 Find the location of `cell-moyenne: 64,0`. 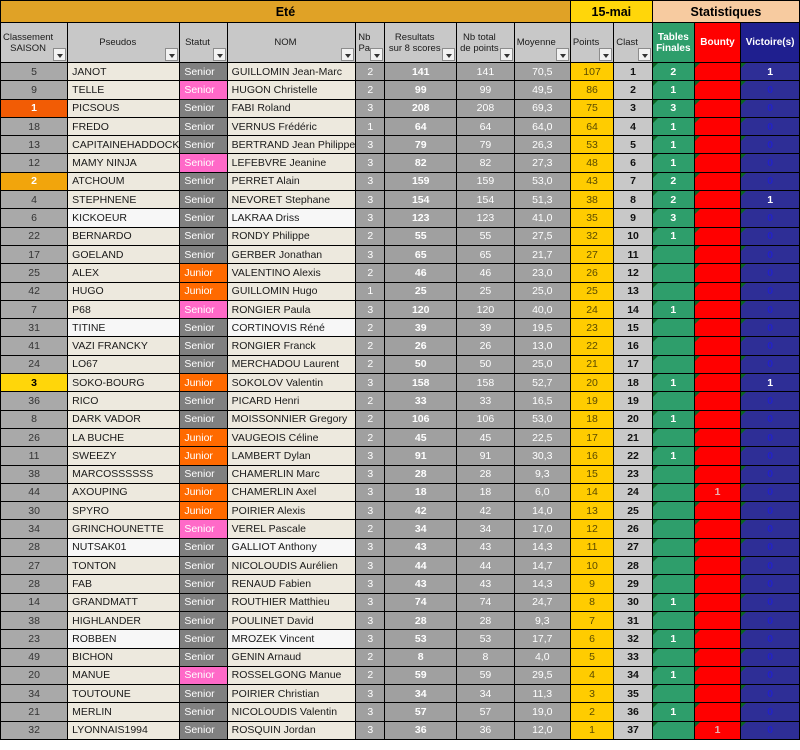

cell-moyenne: 64,0 is located at coordinates (542, 126).